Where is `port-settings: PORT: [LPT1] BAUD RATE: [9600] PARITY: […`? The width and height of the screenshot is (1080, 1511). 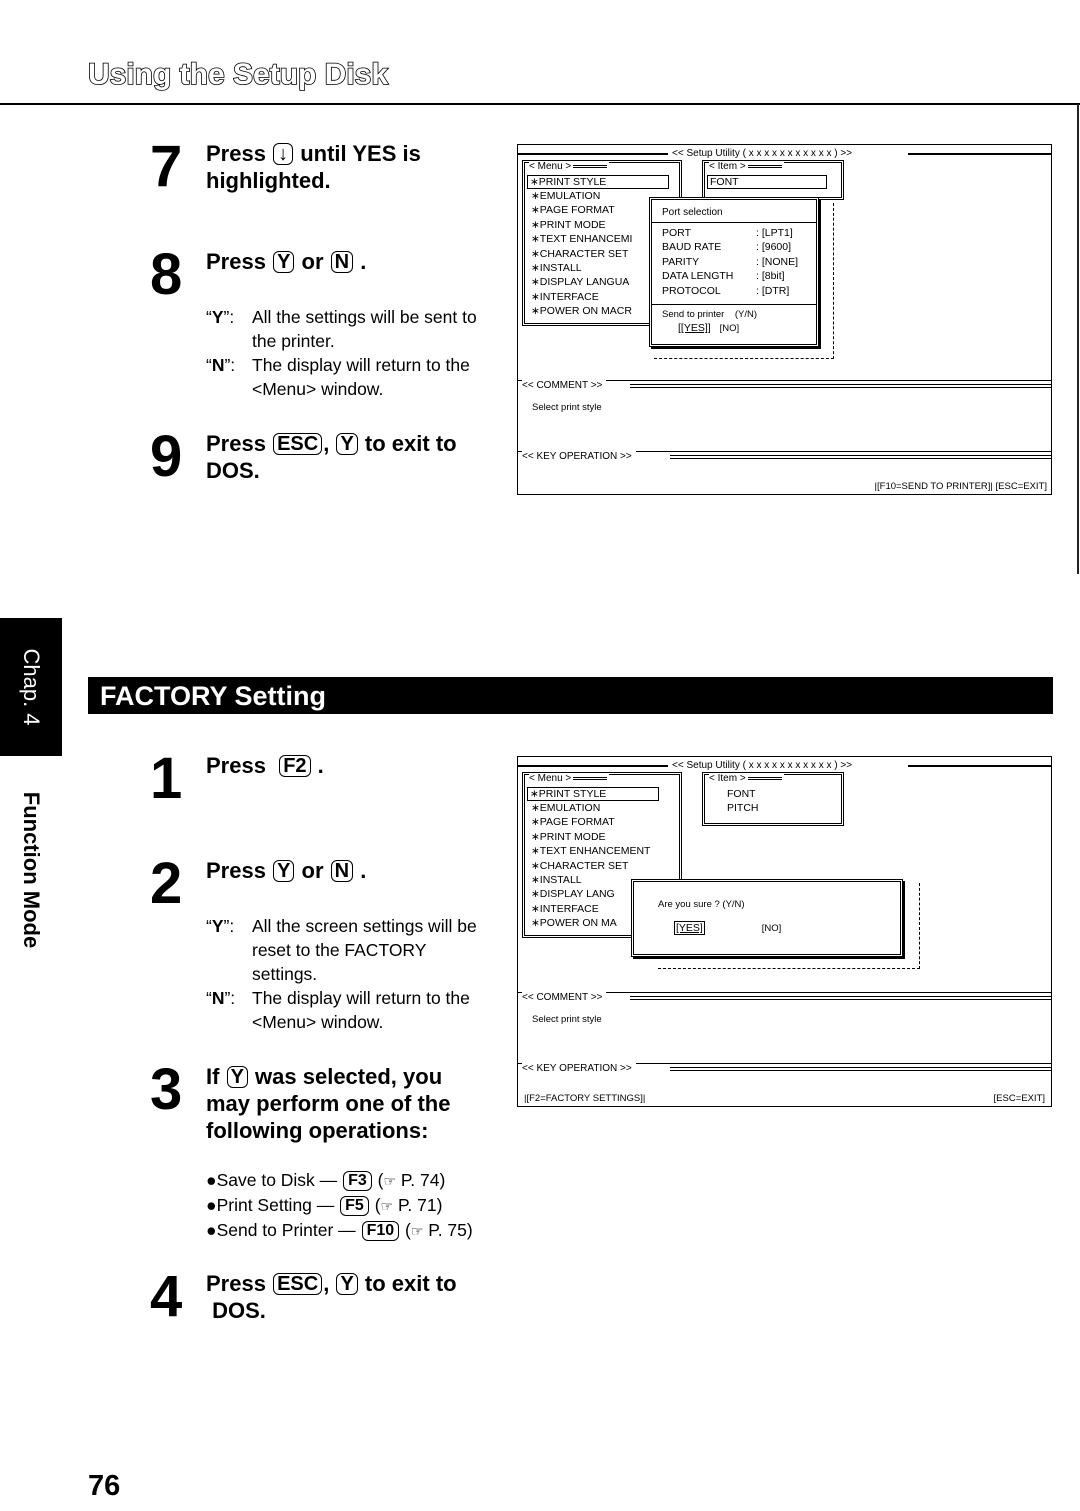
port-settings: PORT: [LPT1] BAUD RATE: [9600] PARITY: [… is located at coordinates (730, 262).